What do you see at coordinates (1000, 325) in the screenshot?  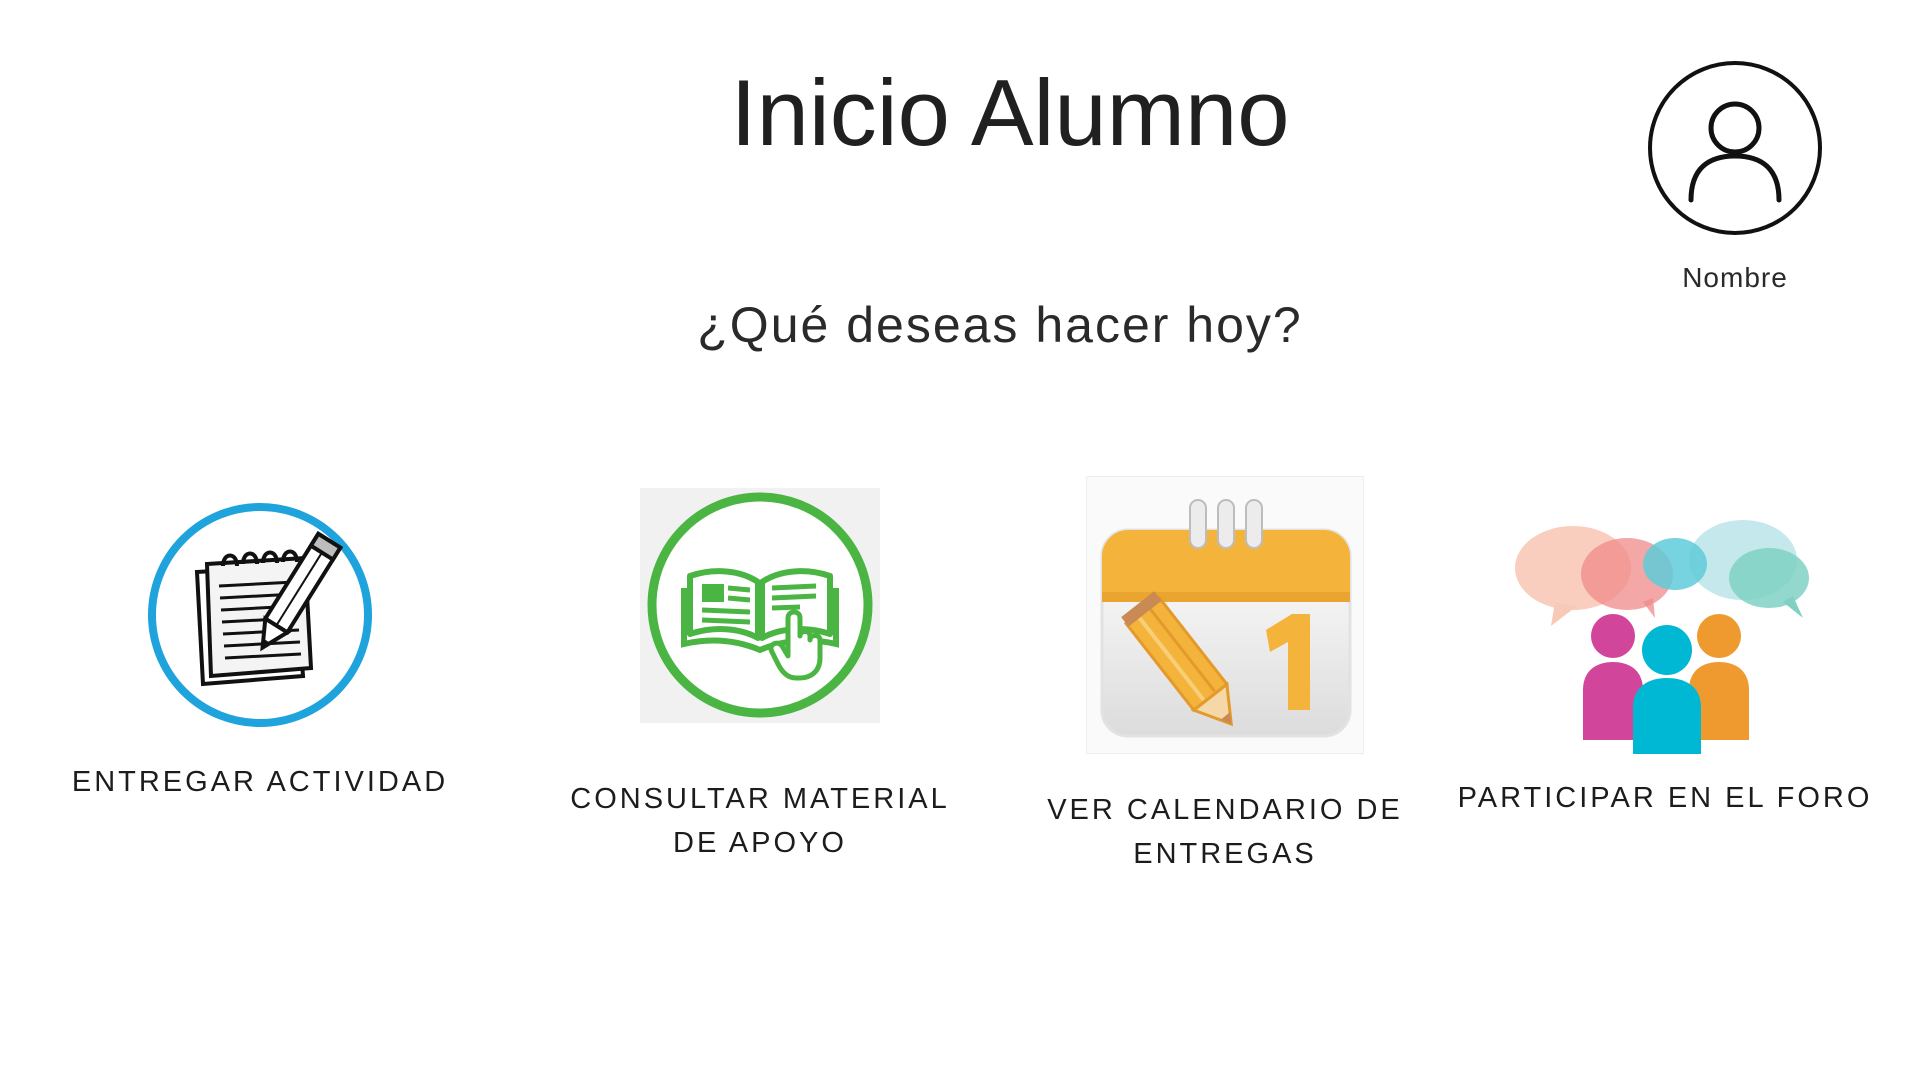 I see `prompt-text: ¿Qué deseas hacer hoy?` at bounding box center [1000, 325].